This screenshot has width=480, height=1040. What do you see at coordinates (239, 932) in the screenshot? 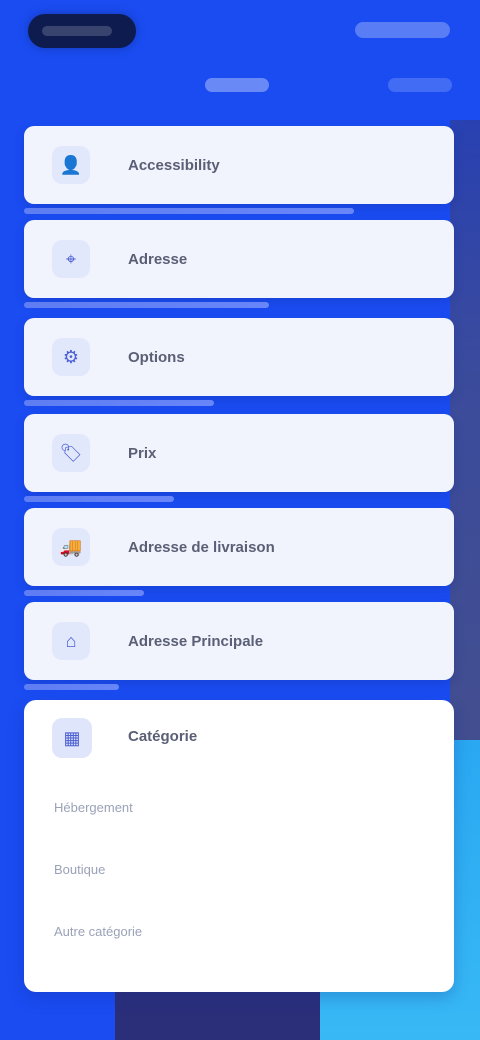
I see `category-option: Autre catégorie` at bounding box center [239, 932].